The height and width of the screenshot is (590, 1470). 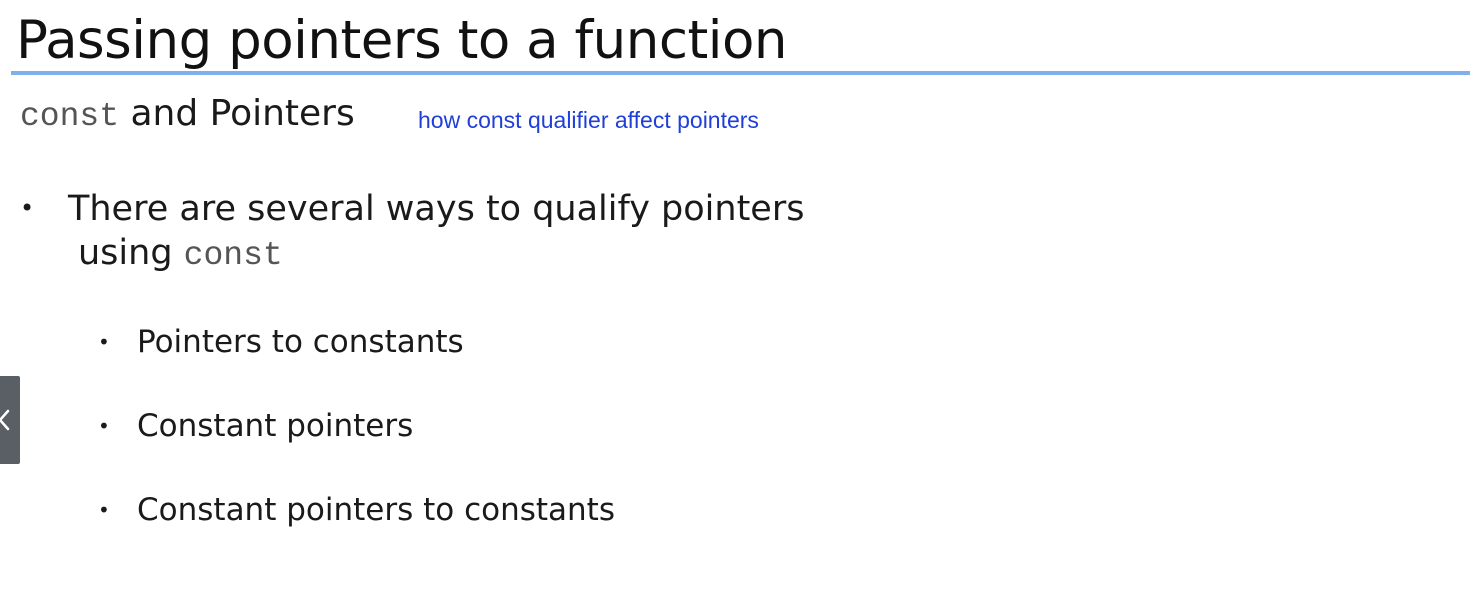 What do you see at coordinates (300, 342) in the screenshot?
I see `sub-bullet-label: Pointers to constants` at bounding box center [300, 342].